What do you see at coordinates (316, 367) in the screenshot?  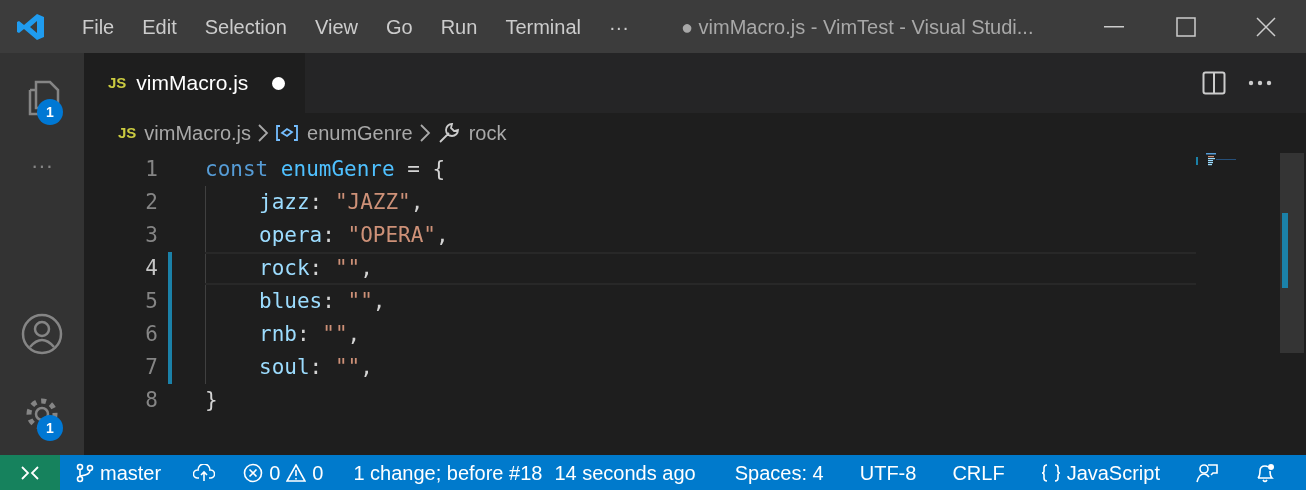 I see `code-line: soul: "",` at bounding box center [316, 367].